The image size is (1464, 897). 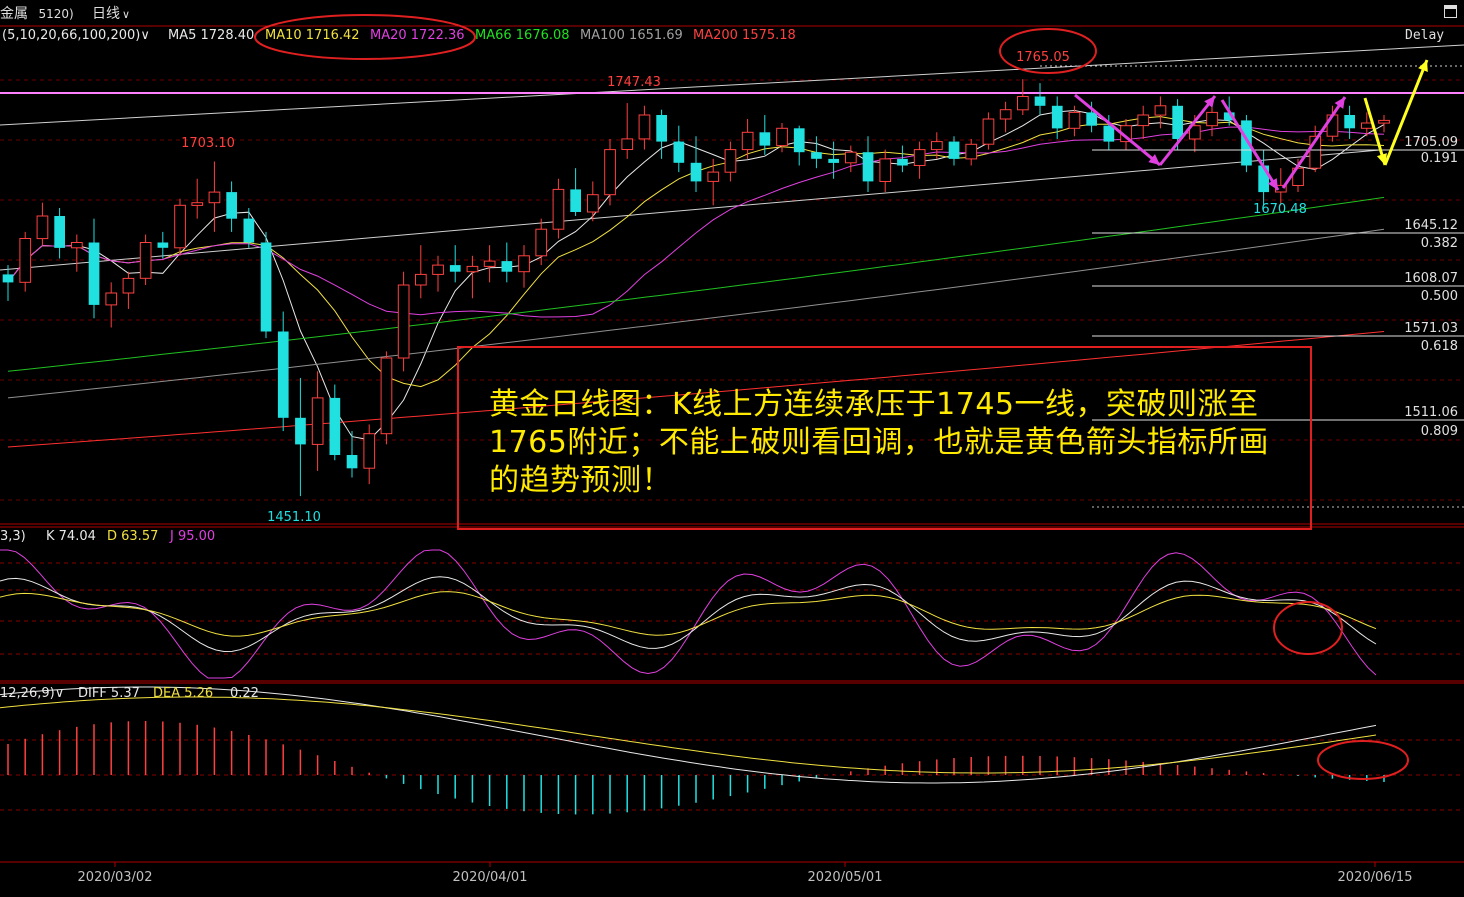 What do you see at coordinates (193, 536) in the screenshot?
I see `kdj-j-value: J 95.00` at bounding box center [193, 536].